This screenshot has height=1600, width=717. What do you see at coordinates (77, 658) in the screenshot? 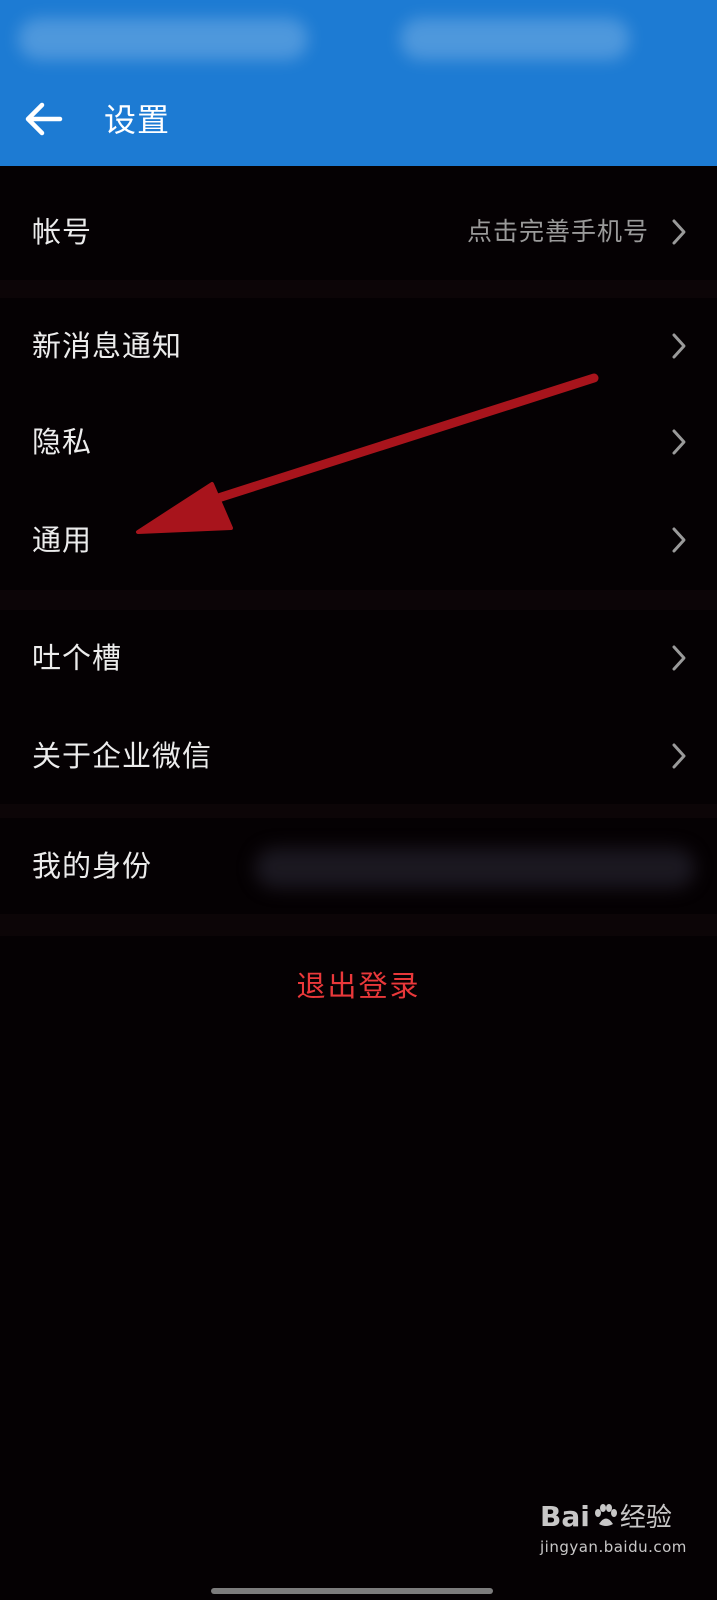
I see `settings-item-label: 吐个槽` at bounding box center [77, 658].